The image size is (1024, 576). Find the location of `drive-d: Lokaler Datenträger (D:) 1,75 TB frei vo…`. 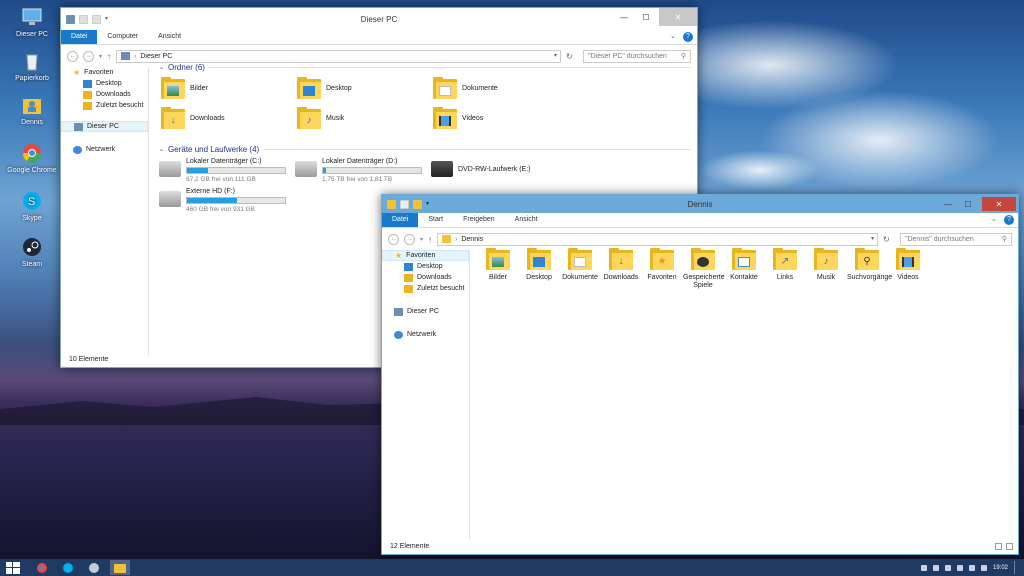

drive-d: Lokaler Datenträger (D:) 1,75 TB frei vo… is located at coordinates (358, 170).